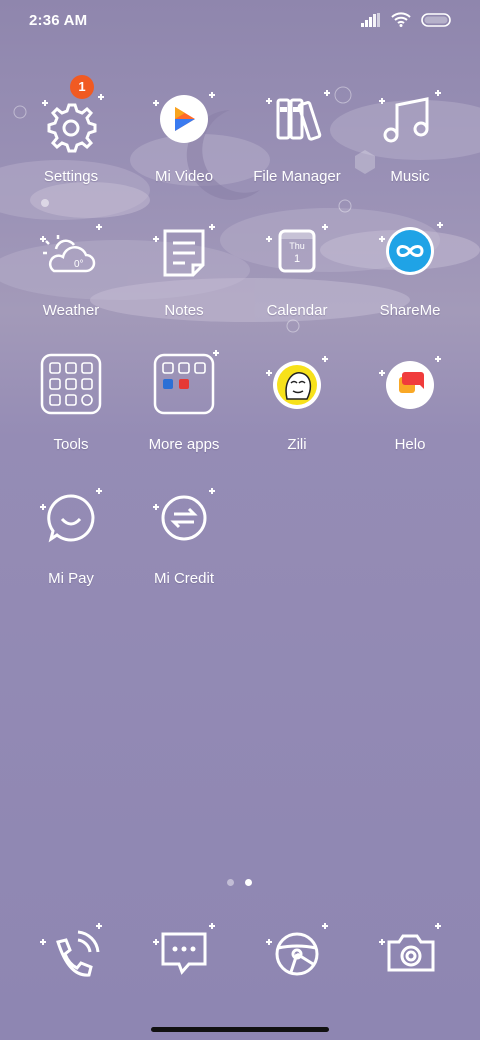  What do you see at coordinates (71, 118) in the screenshot?
I see `settings-icon: 1` at bounding box center [71, 118].